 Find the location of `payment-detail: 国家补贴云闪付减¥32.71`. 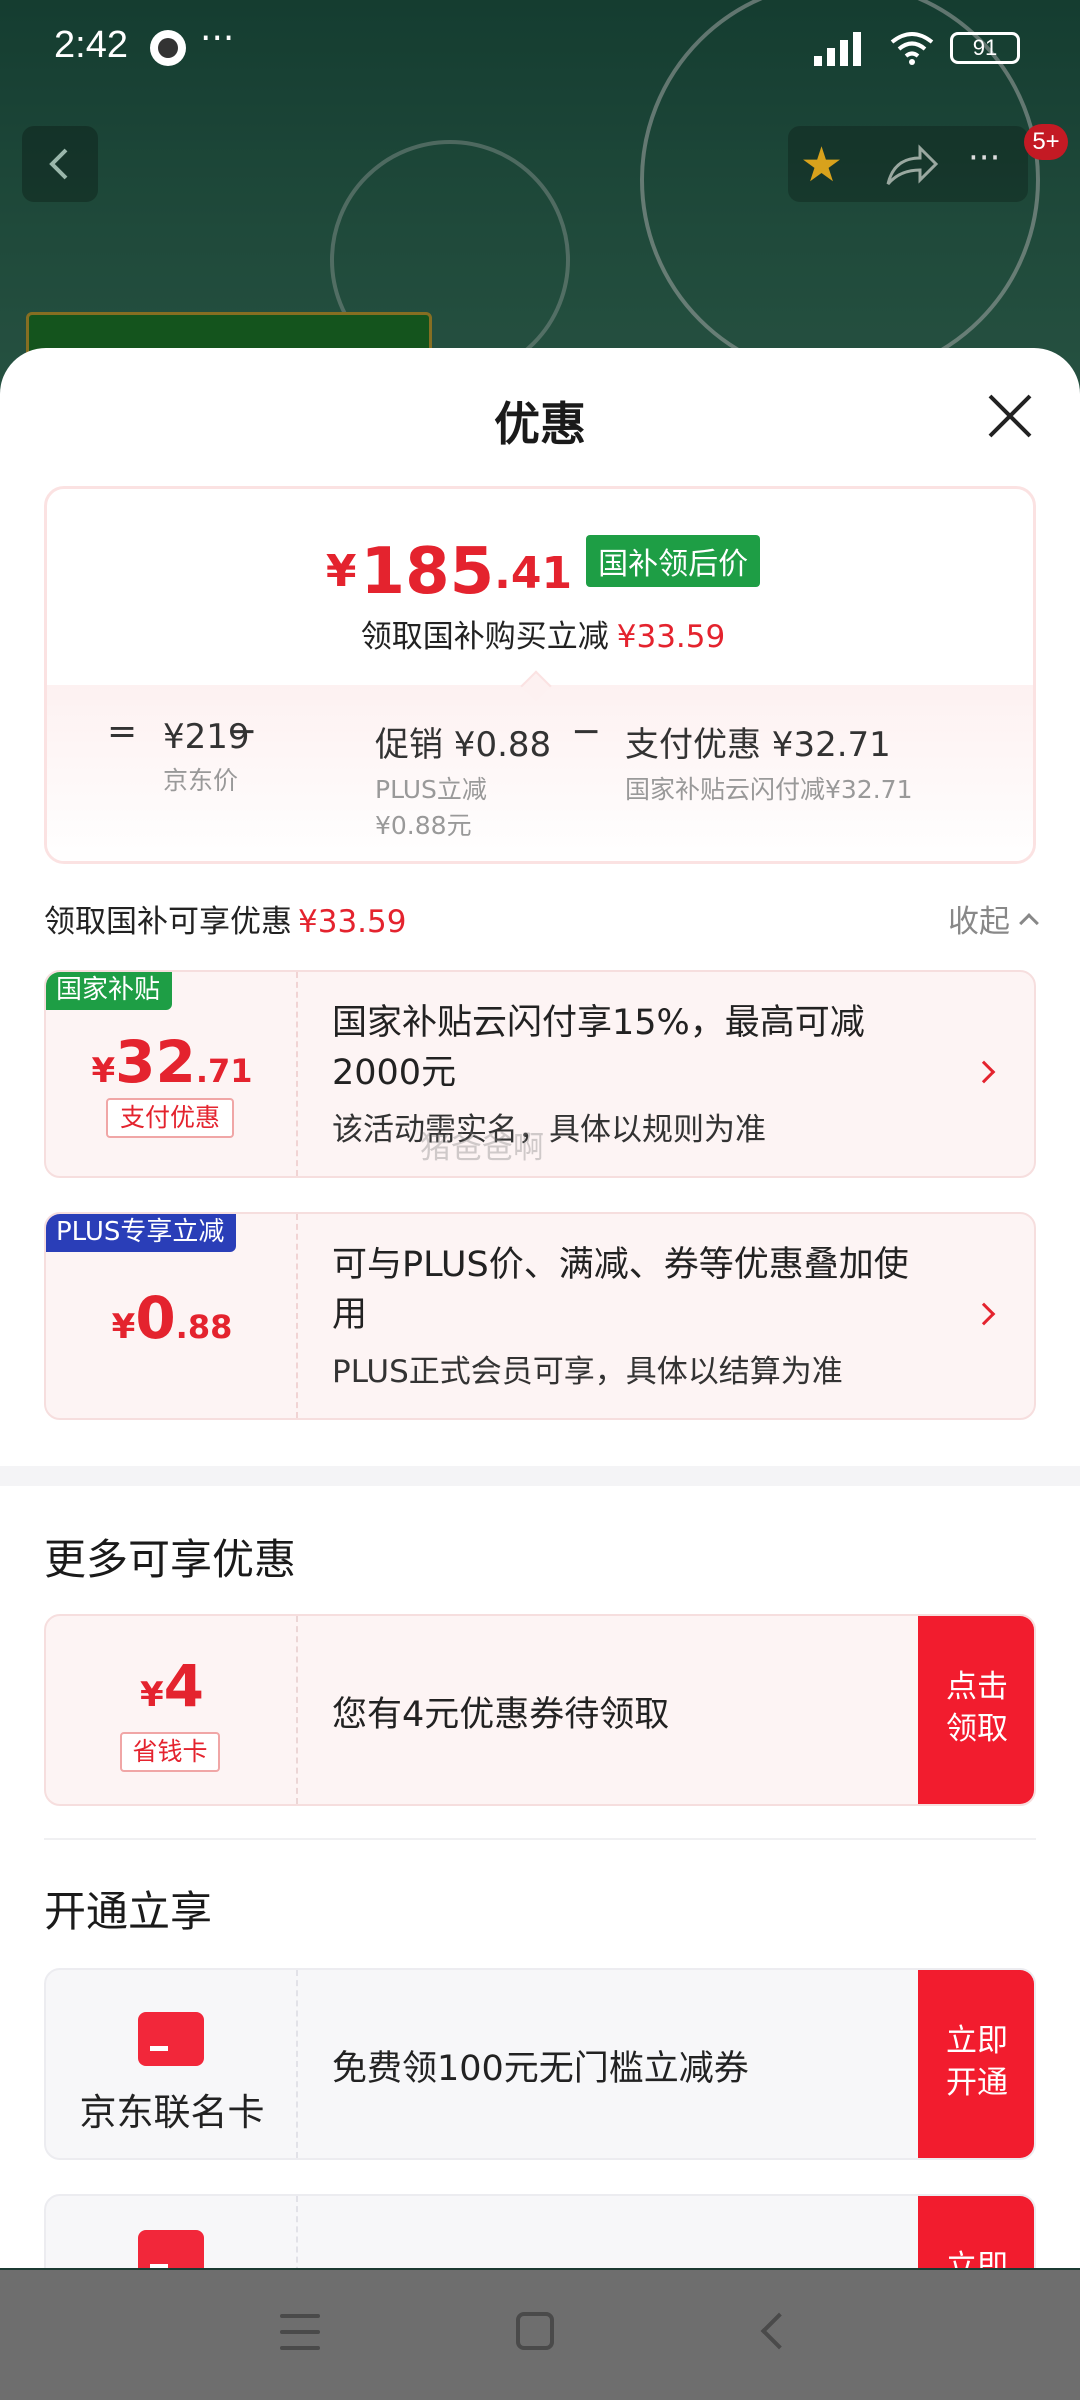

payment-detail: 国家补贴云闪付减¥32.71 is located at coordinates (769, 789).